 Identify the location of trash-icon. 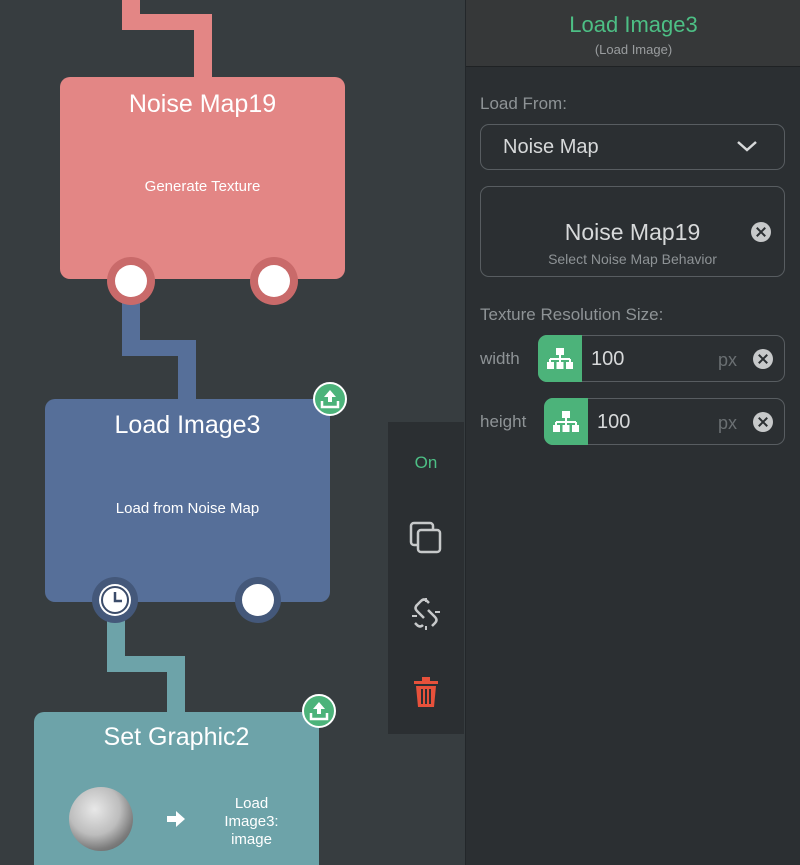
(426, 694).